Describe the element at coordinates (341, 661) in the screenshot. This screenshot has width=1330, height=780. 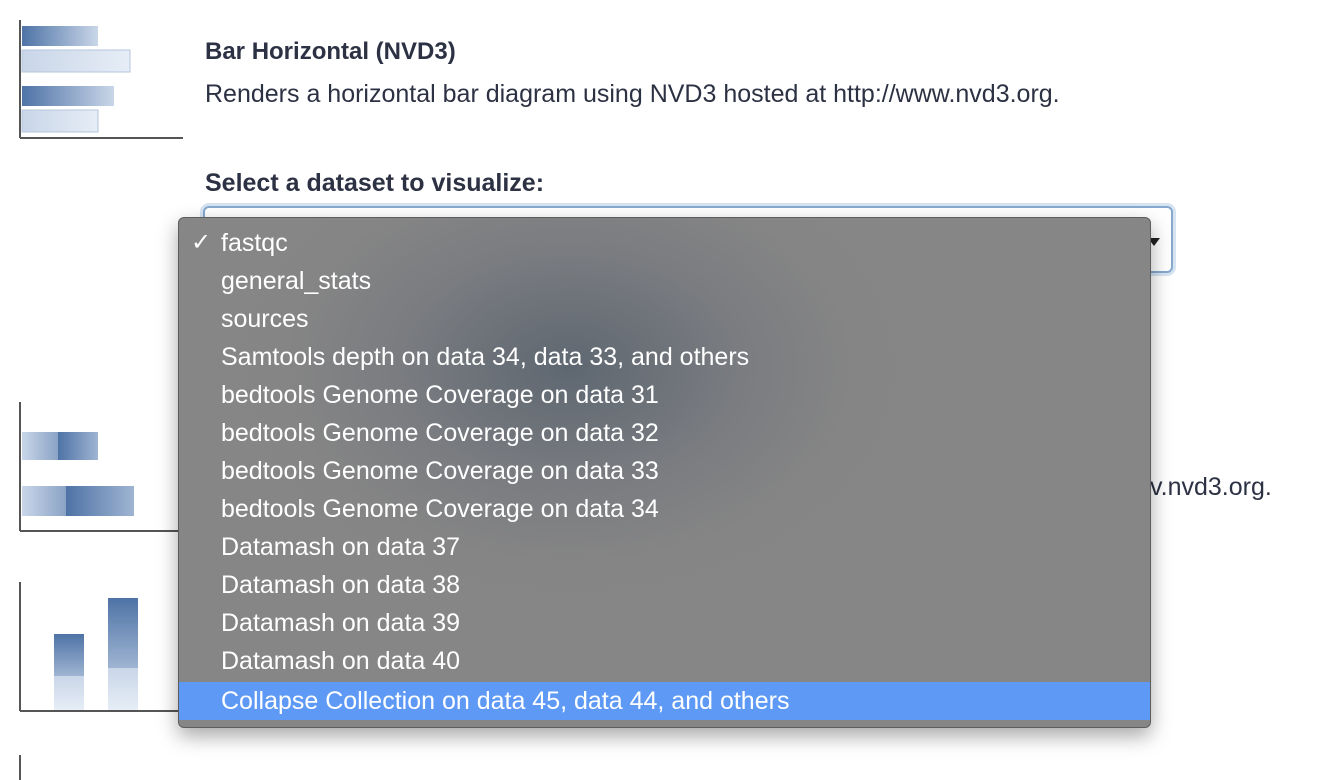
I see `option-label: Datamash on data 40` at that location.